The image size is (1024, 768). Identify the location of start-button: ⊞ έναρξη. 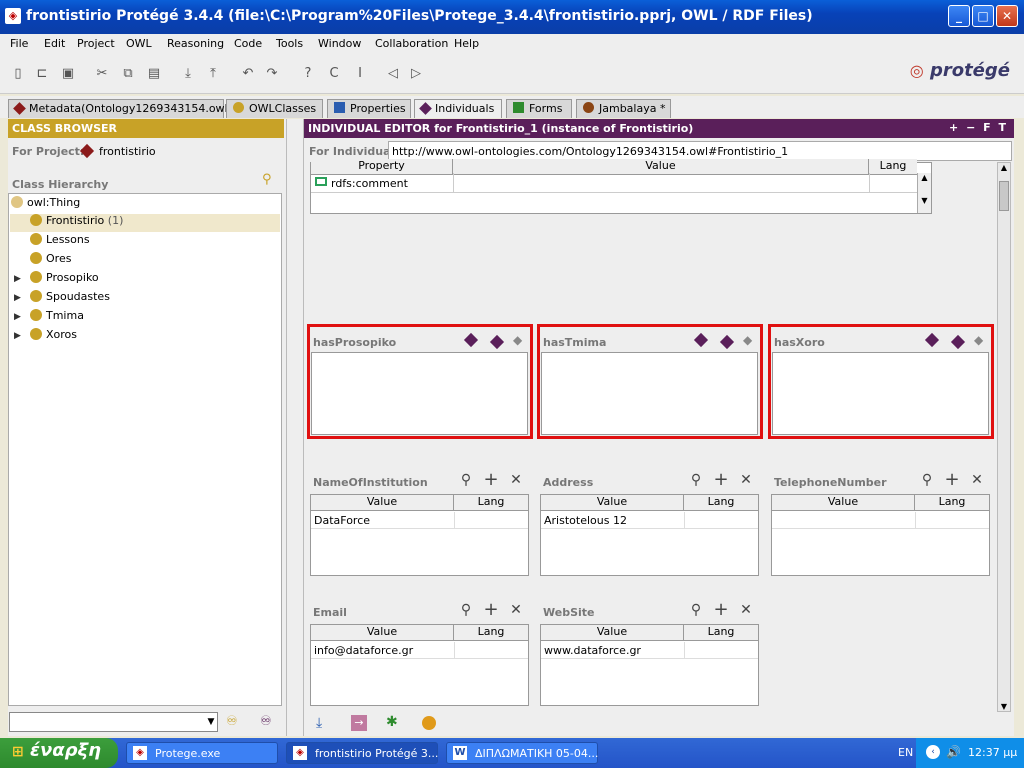
(59, 753).